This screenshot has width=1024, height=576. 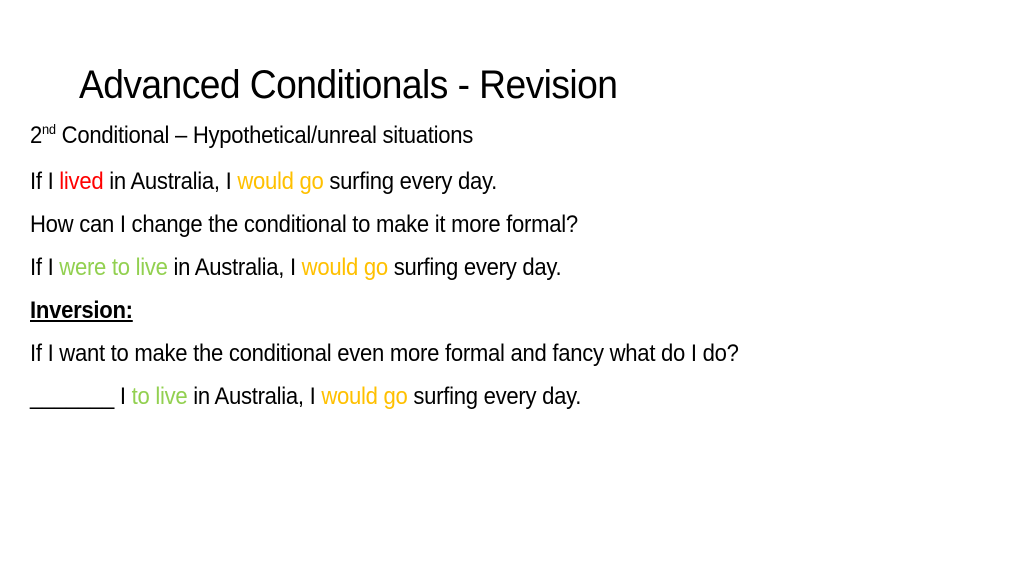 What do you see at coordinates (81, 310) in the screenshot?
I see `line-inversion-heading: Inversion:` at bounding box center [81, 310].